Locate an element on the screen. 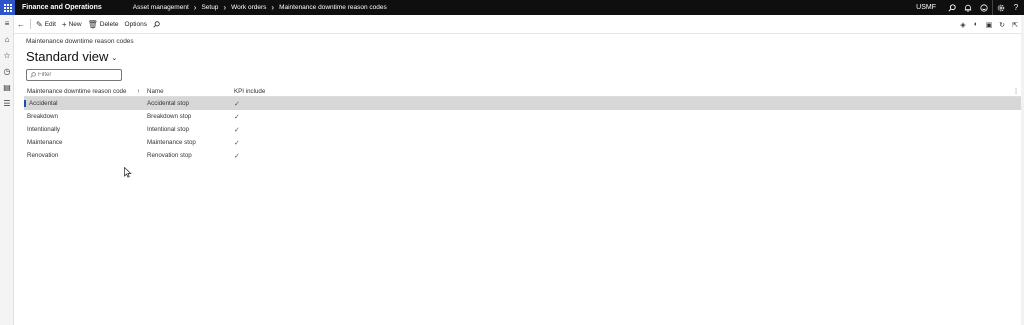 The width and height of the screenshot is (1024, 325). edit-button: ✎ Edit is located at coordinates (46, 24).